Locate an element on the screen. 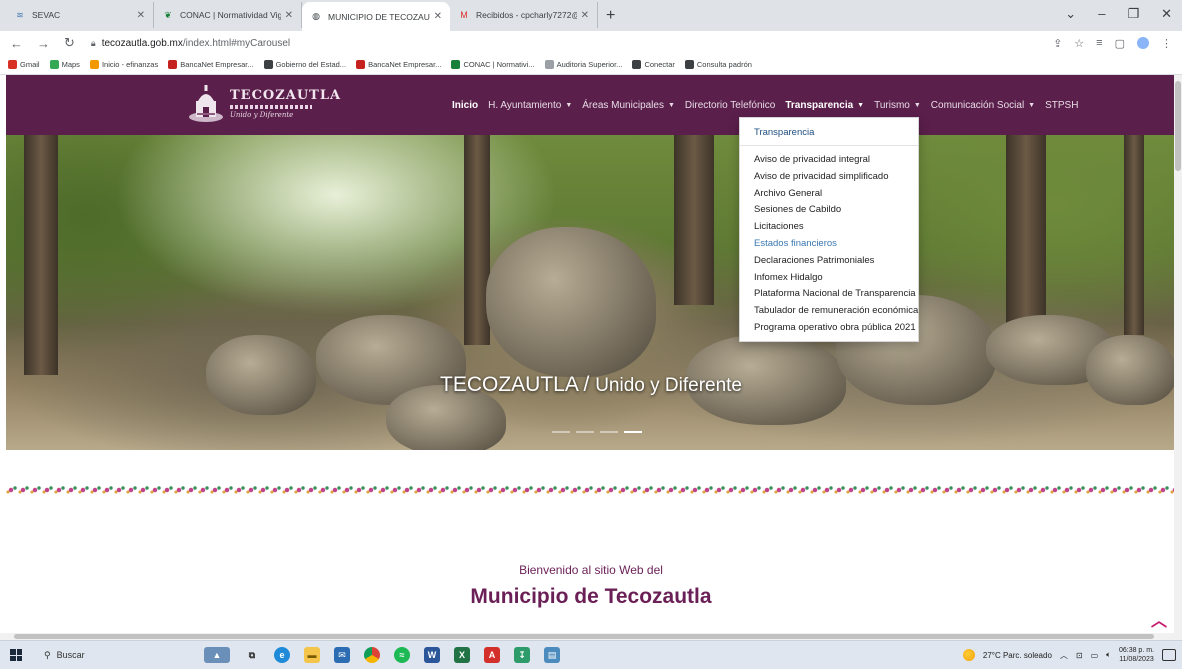 The image size is (1182, 669). file-explorer-icon: ▬ is located at coordinates (312, 655).